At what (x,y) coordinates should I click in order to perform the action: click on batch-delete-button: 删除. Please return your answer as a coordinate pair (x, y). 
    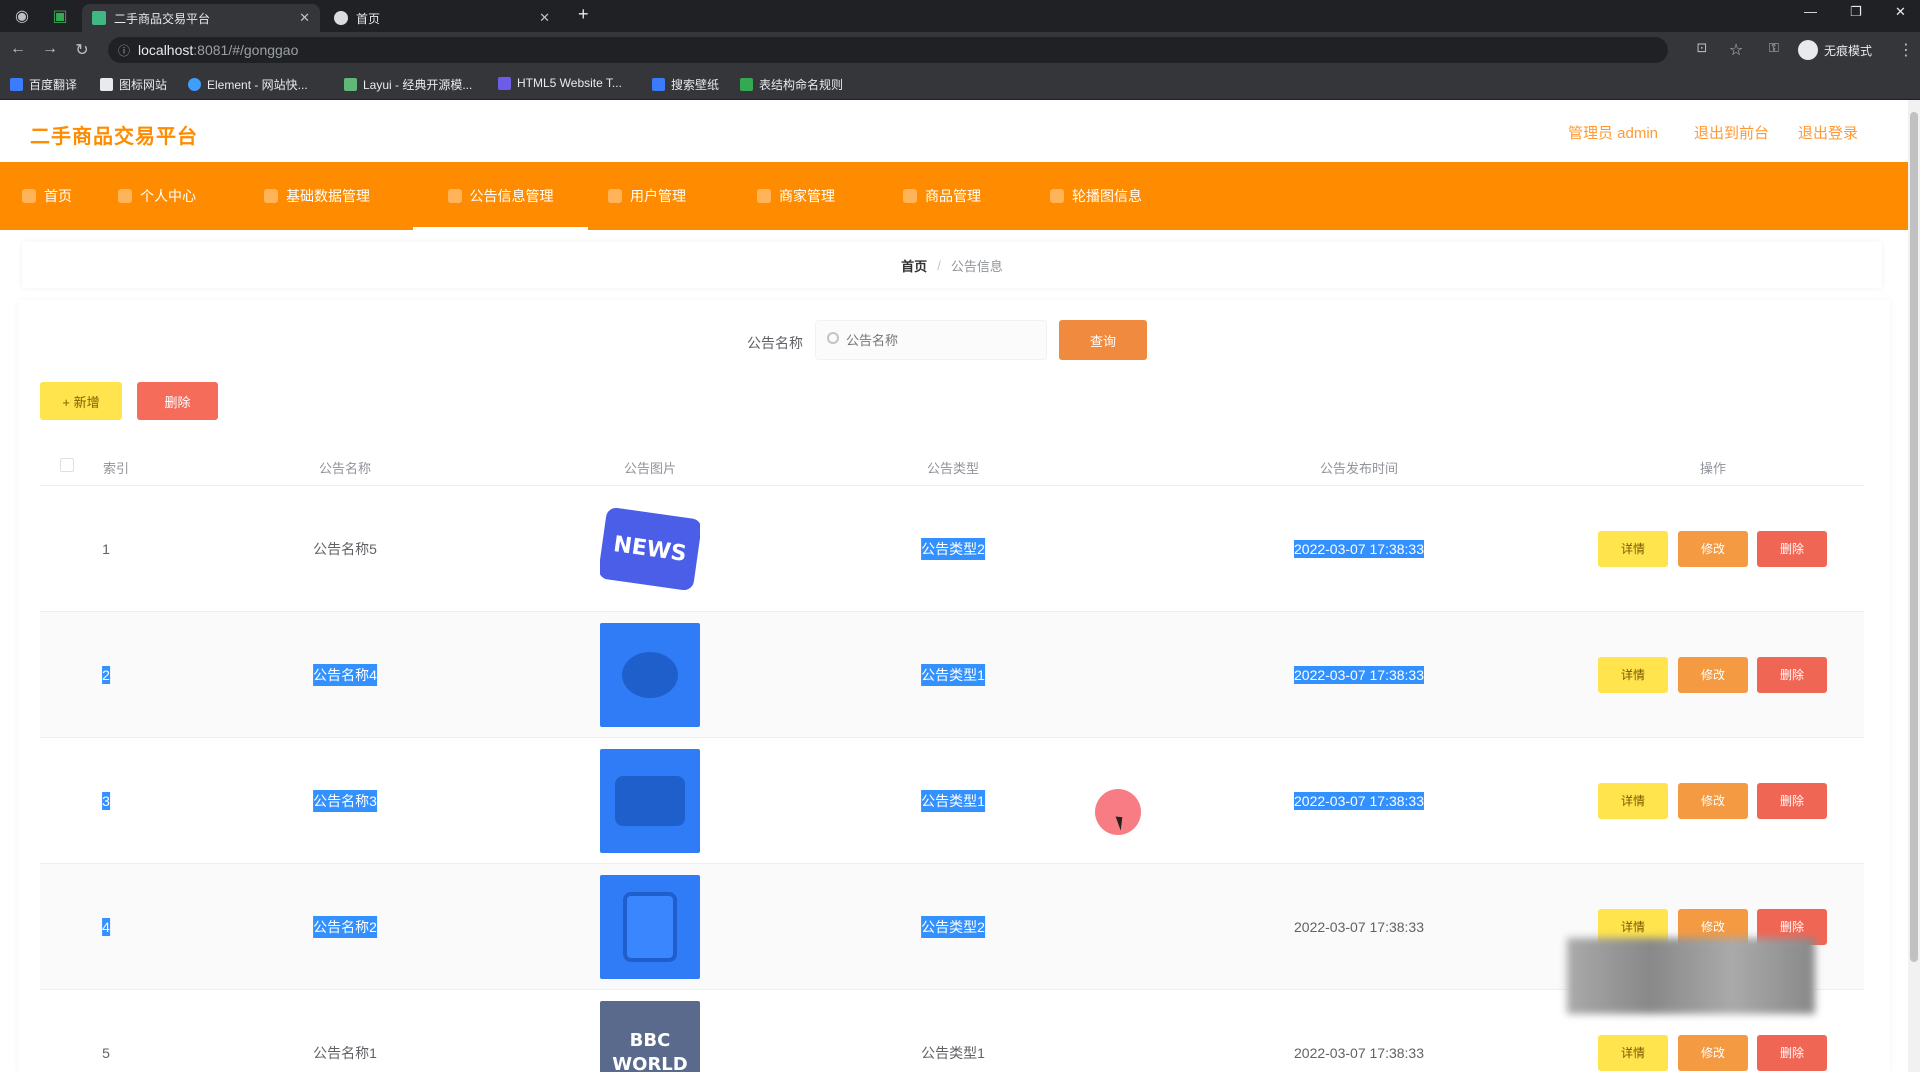
    Looking at the image, I should click on (177, 401).